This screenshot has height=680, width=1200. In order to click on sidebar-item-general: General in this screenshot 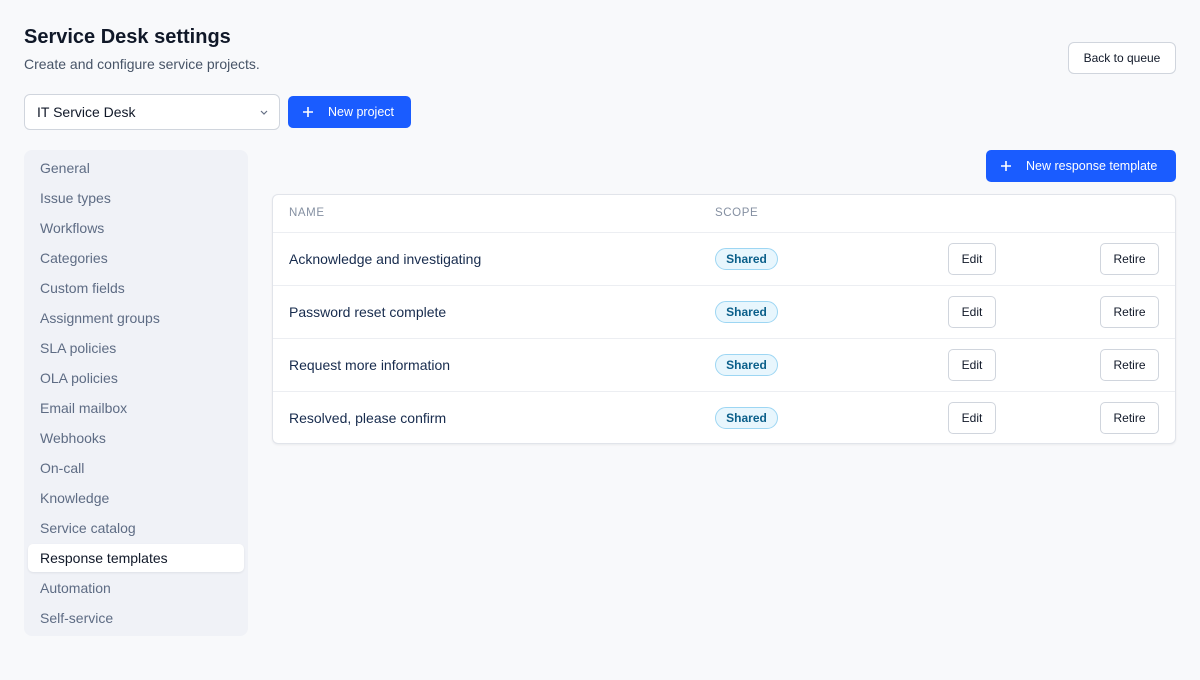, I will do `click(136, 168)`.